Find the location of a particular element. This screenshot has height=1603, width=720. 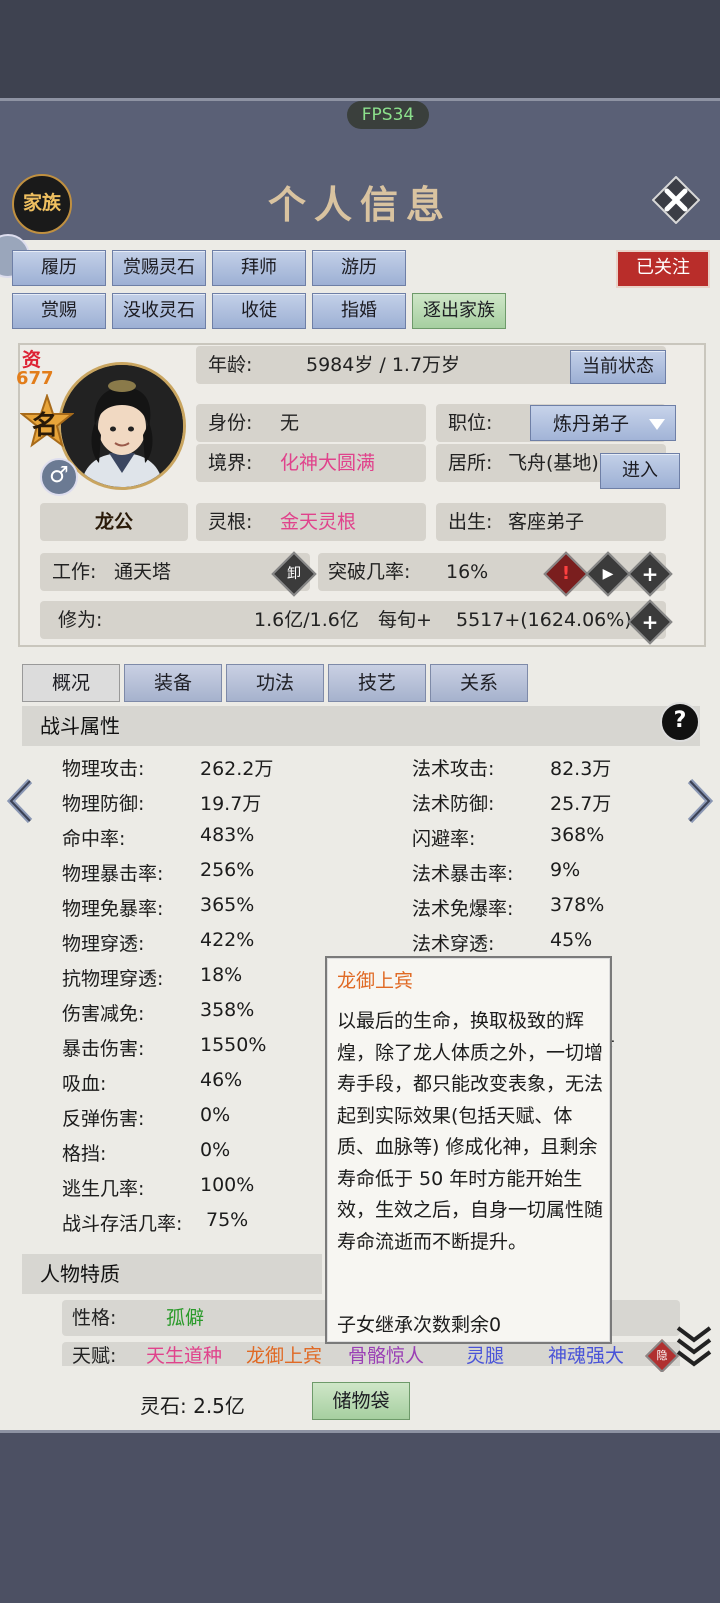

stat-left-label: 物理穿透: is located at coordinates (103, 944).